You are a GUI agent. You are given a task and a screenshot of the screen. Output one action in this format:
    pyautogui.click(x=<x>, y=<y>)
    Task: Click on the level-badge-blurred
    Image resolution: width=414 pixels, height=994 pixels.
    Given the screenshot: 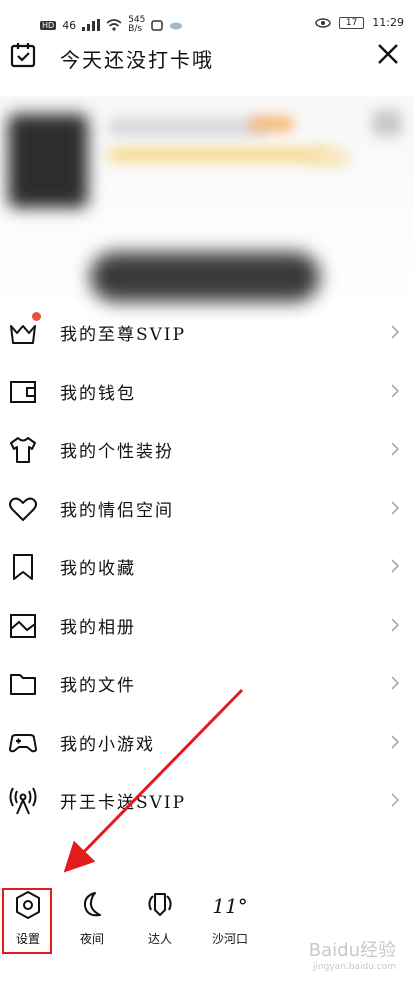 What is the action you would take?
    pyautogui.click(x=329, y=157)
    